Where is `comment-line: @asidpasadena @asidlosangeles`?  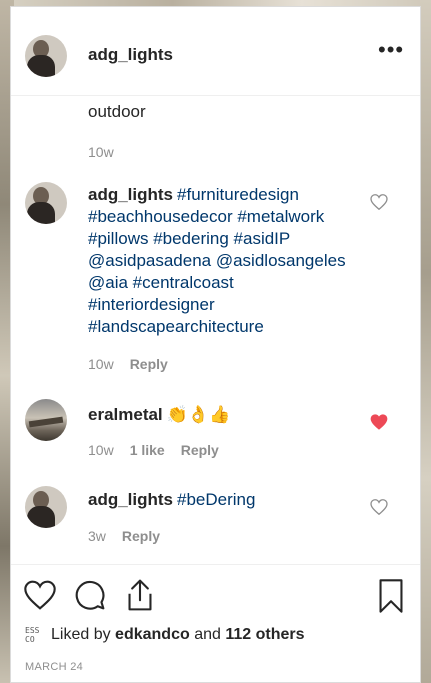 comment-line: @asidpasadena @asidlosangeles is located at coordinates (233, 261).